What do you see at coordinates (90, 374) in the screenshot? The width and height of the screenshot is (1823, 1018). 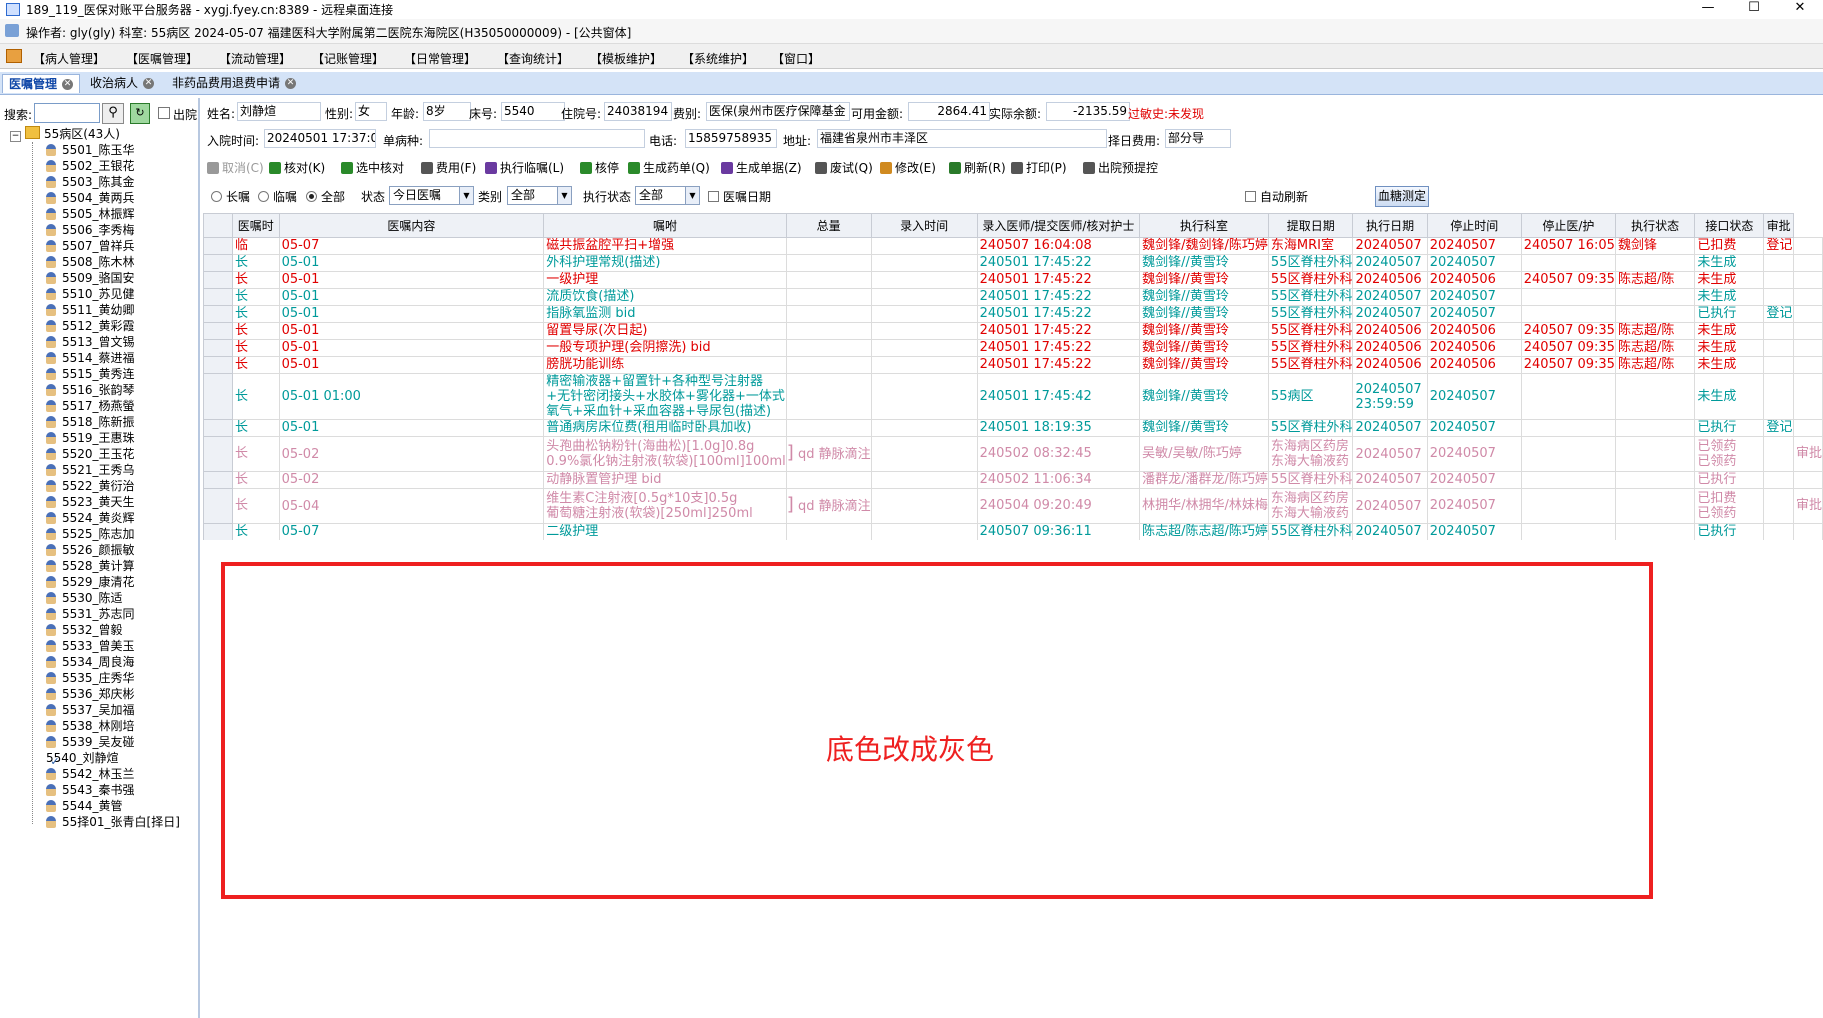 I see `patient-node: 5515_黄秀连` at bounding box center [90, 374].